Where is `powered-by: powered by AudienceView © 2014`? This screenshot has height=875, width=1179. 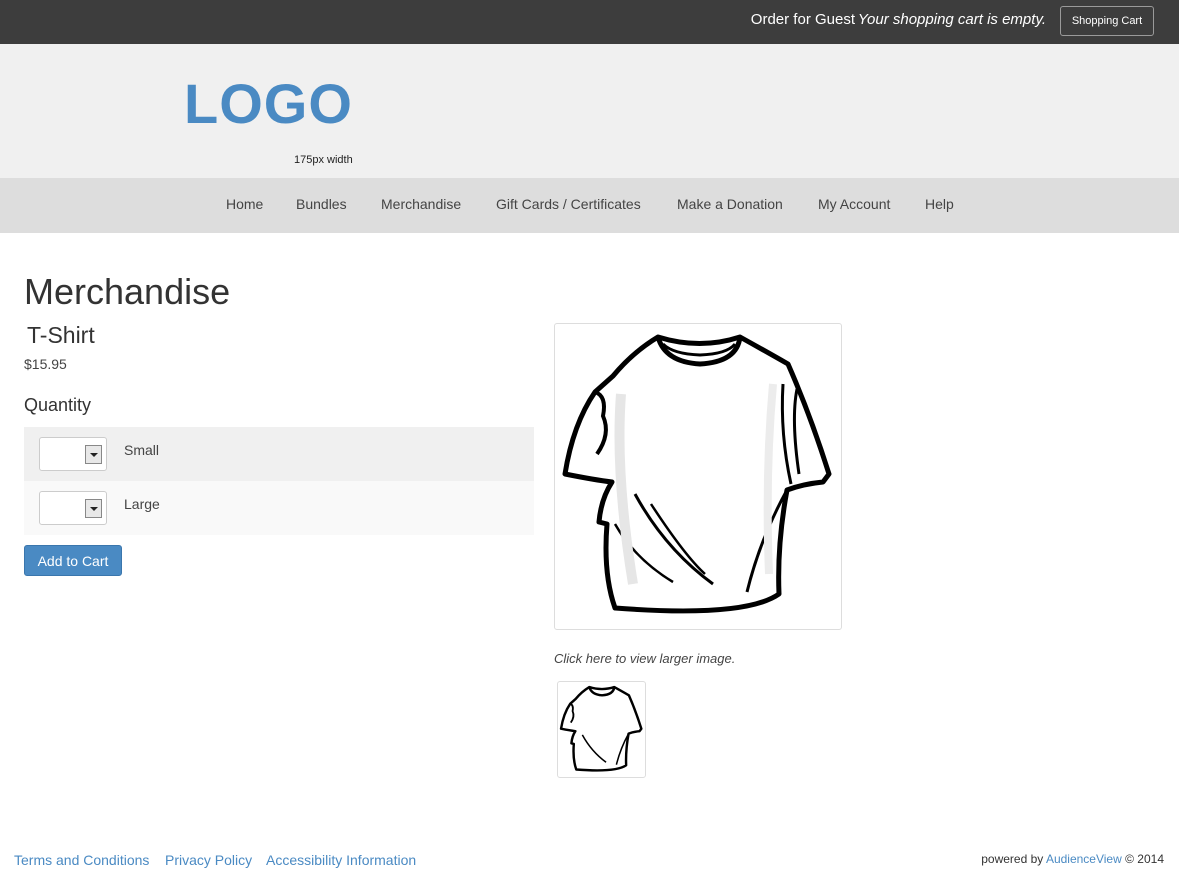
powered-by: powered by AudienceView © 2014 is located at coordinates (1072, 859).